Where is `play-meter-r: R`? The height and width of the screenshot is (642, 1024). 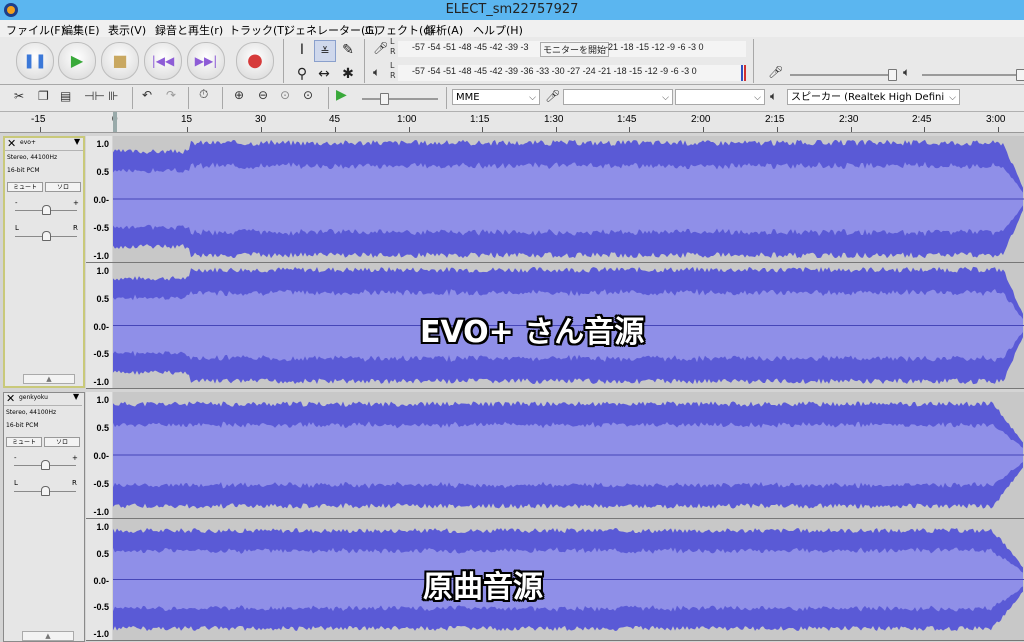 play-meter-r: R is located at coordinates (393, 75).